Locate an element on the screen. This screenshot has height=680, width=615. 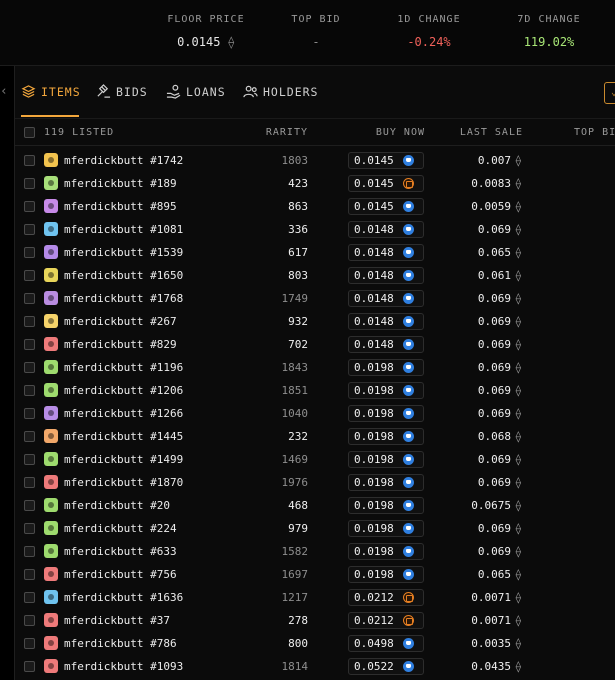
tab-bids: BIDS is located at coordinates (122, 91).